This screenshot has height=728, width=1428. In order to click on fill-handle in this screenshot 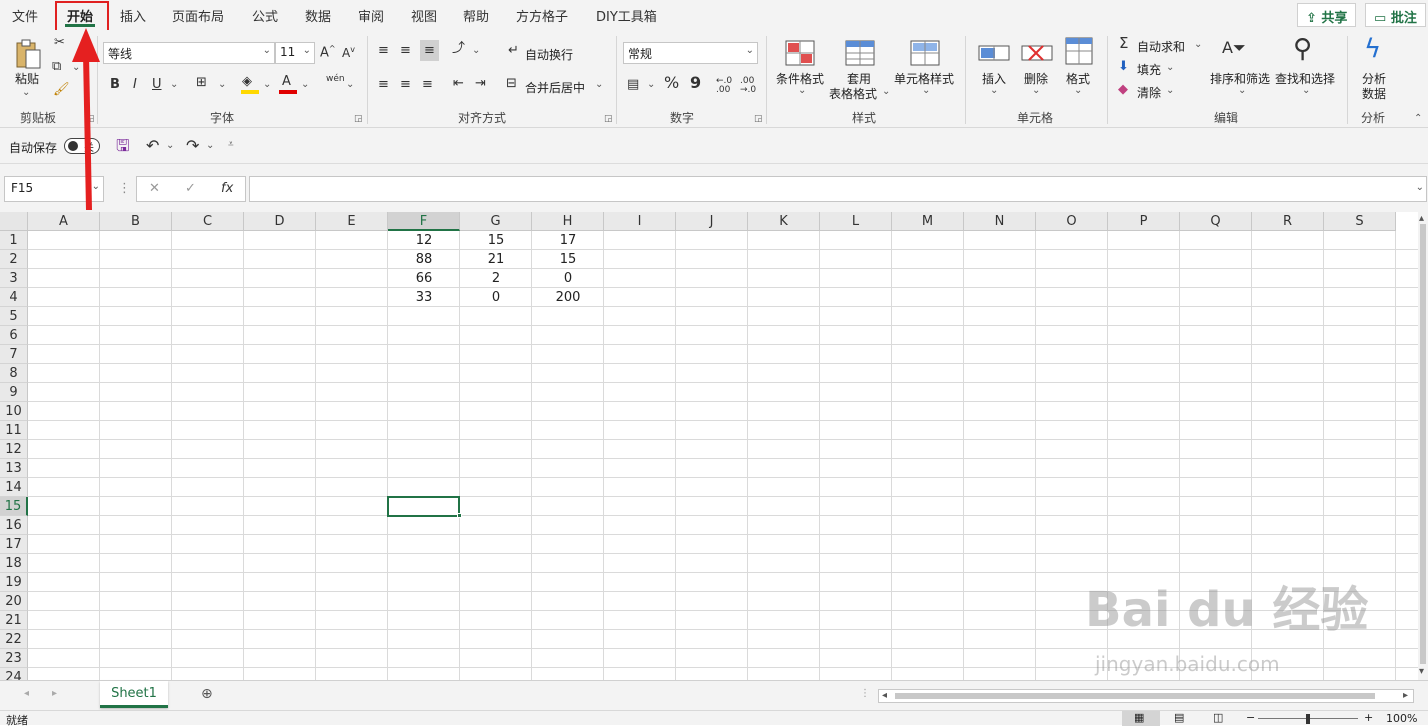, I will do `click(459, 515)`.